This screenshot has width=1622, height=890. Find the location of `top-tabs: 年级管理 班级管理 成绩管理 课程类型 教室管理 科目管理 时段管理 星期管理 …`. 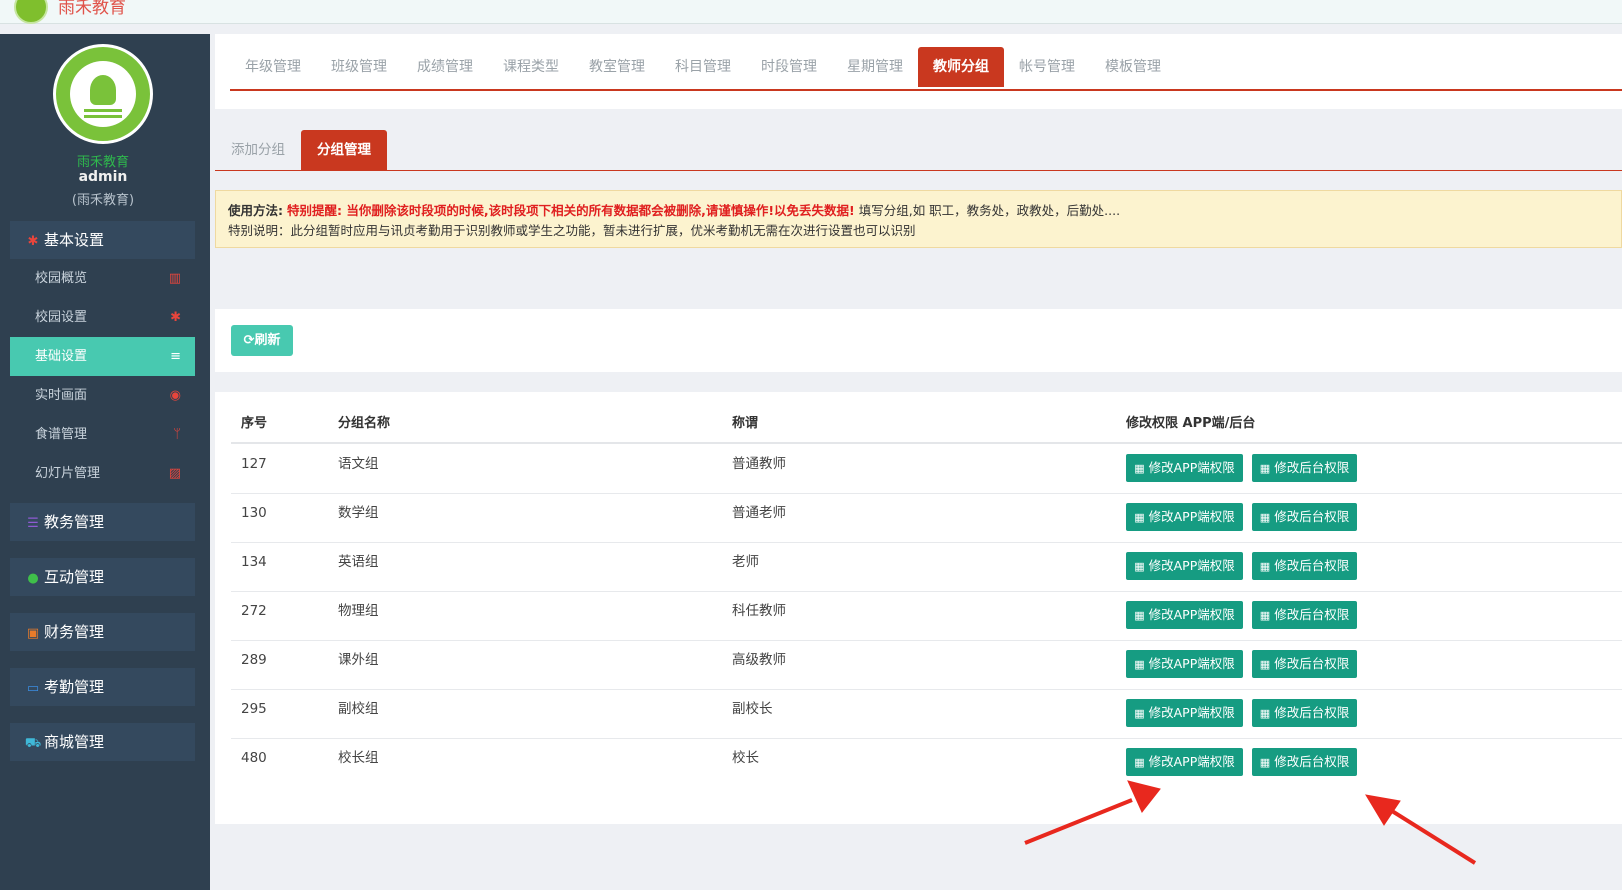

top-tabs: 年级管理 班级管理 成绩管理 课程类型 教室管理 科目管理 时段管理 星期管理 … is located at coordinates (926, 69).